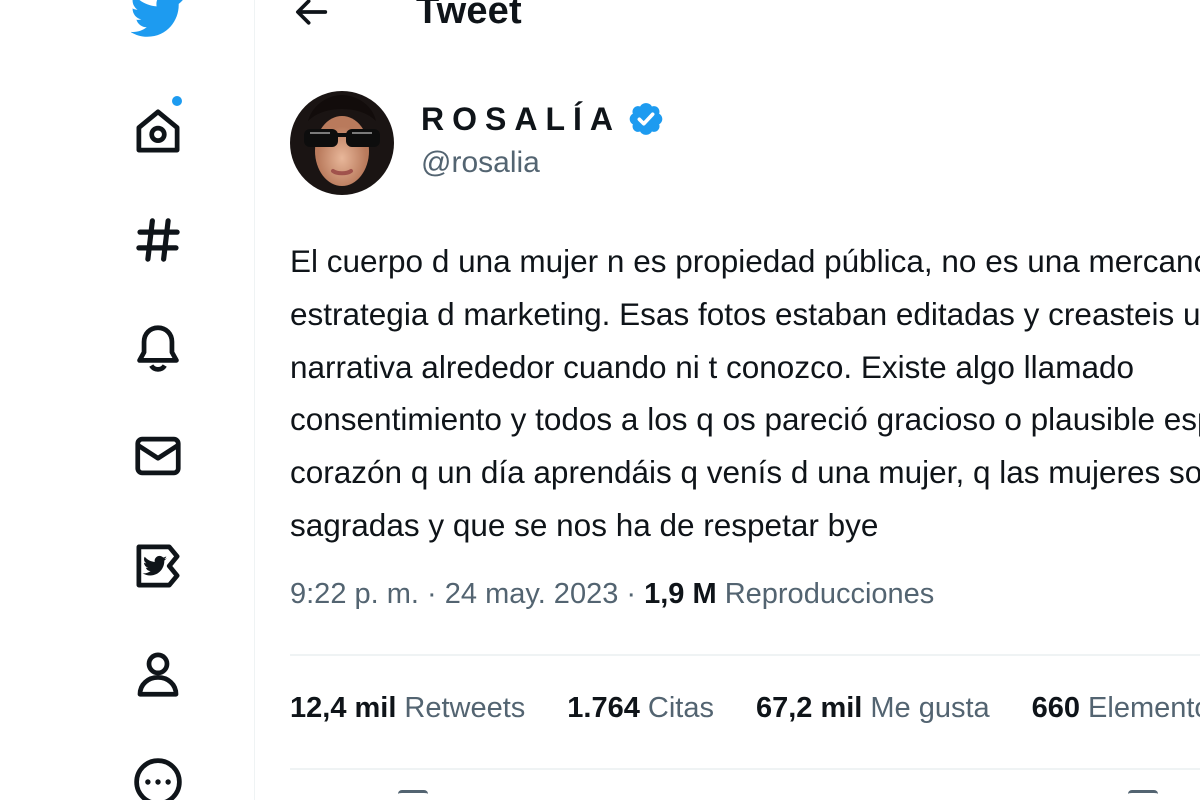  Describe the element at coordinates (1143, 795) in the screenshot. I see `share-icon` at that location.